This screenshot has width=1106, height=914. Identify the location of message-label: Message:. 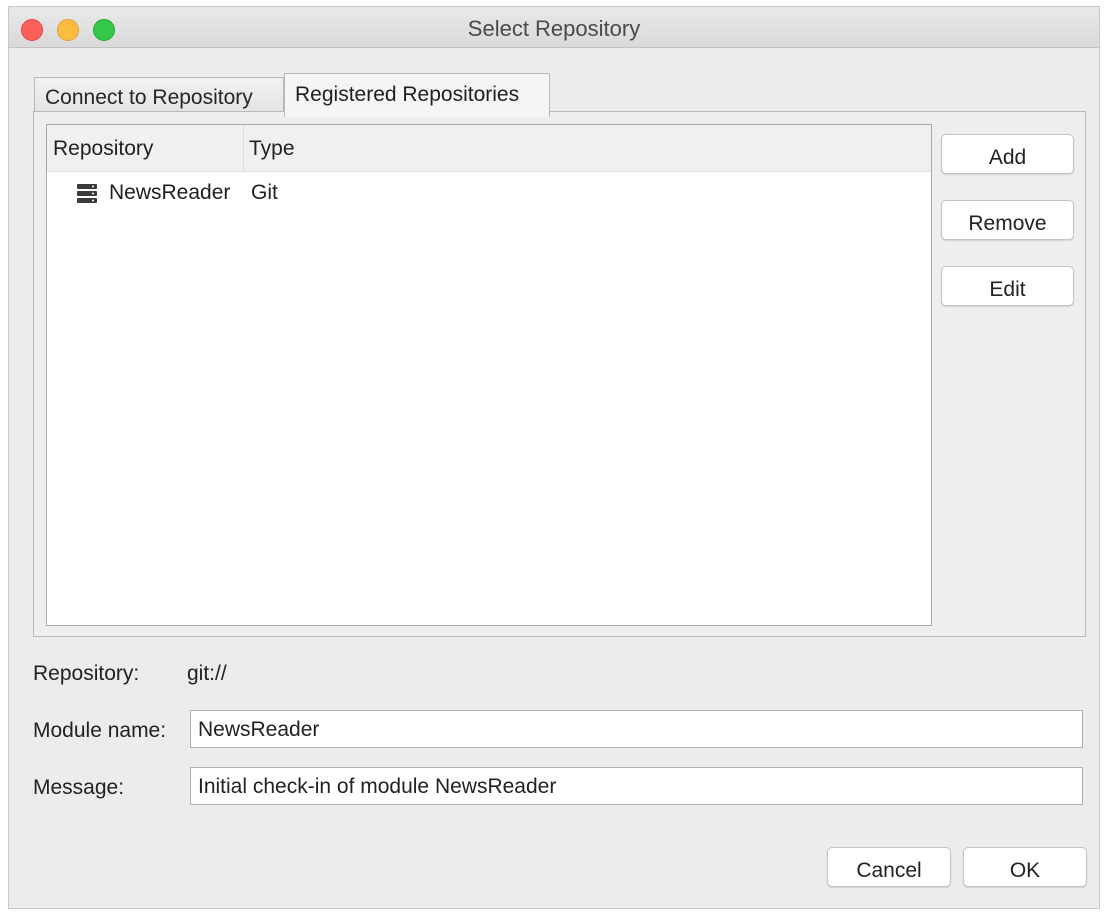
(79, 787).